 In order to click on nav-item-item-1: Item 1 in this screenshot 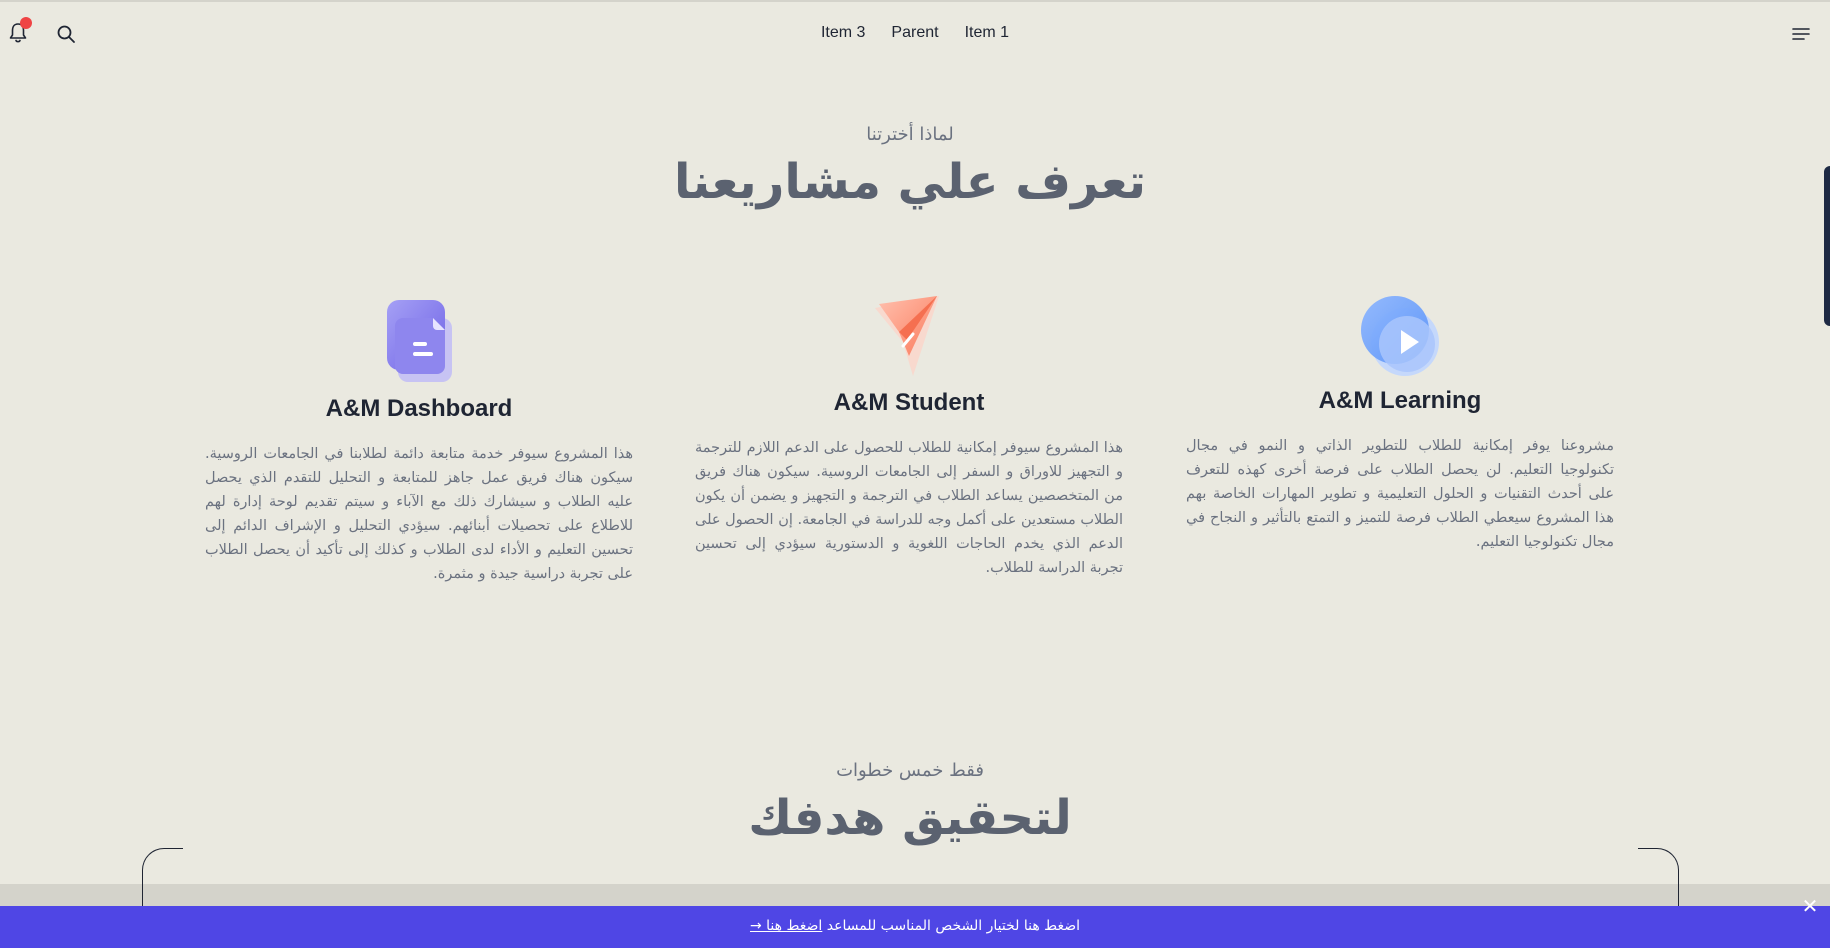, I will do `click(987, 33)`.